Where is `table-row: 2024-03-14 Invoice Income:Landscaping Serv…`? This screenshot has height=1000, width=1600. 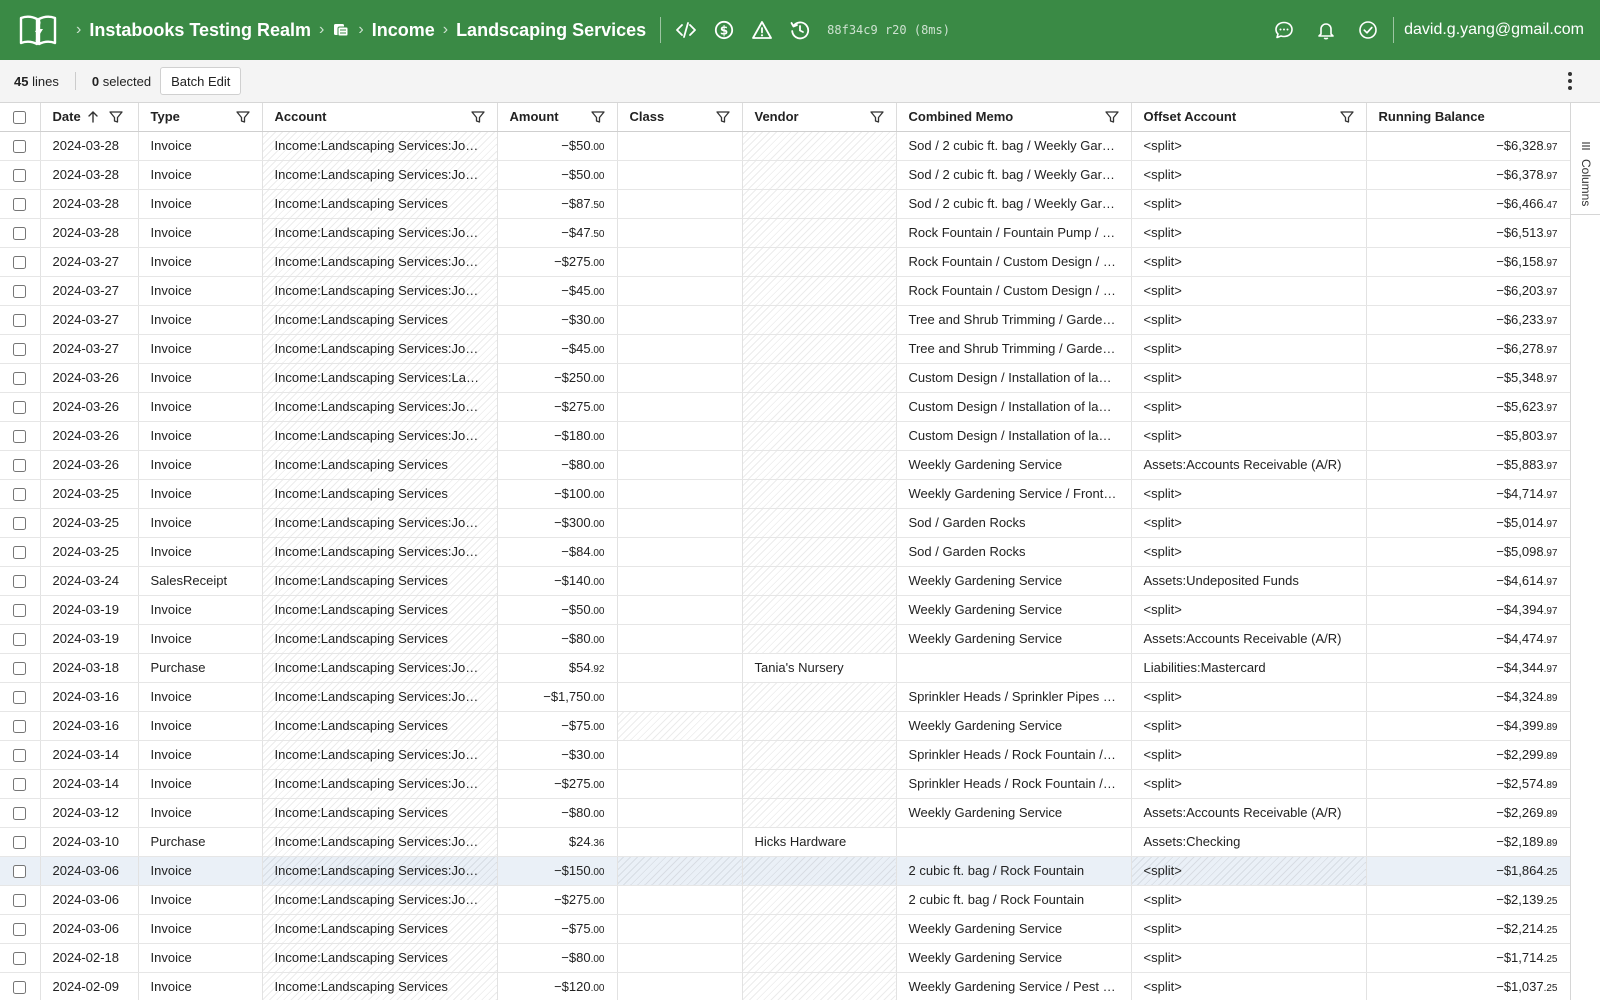 table-row: 2024-03-14 Invoice Income:Landscaping Serv… is located at coordinates (785, 784).